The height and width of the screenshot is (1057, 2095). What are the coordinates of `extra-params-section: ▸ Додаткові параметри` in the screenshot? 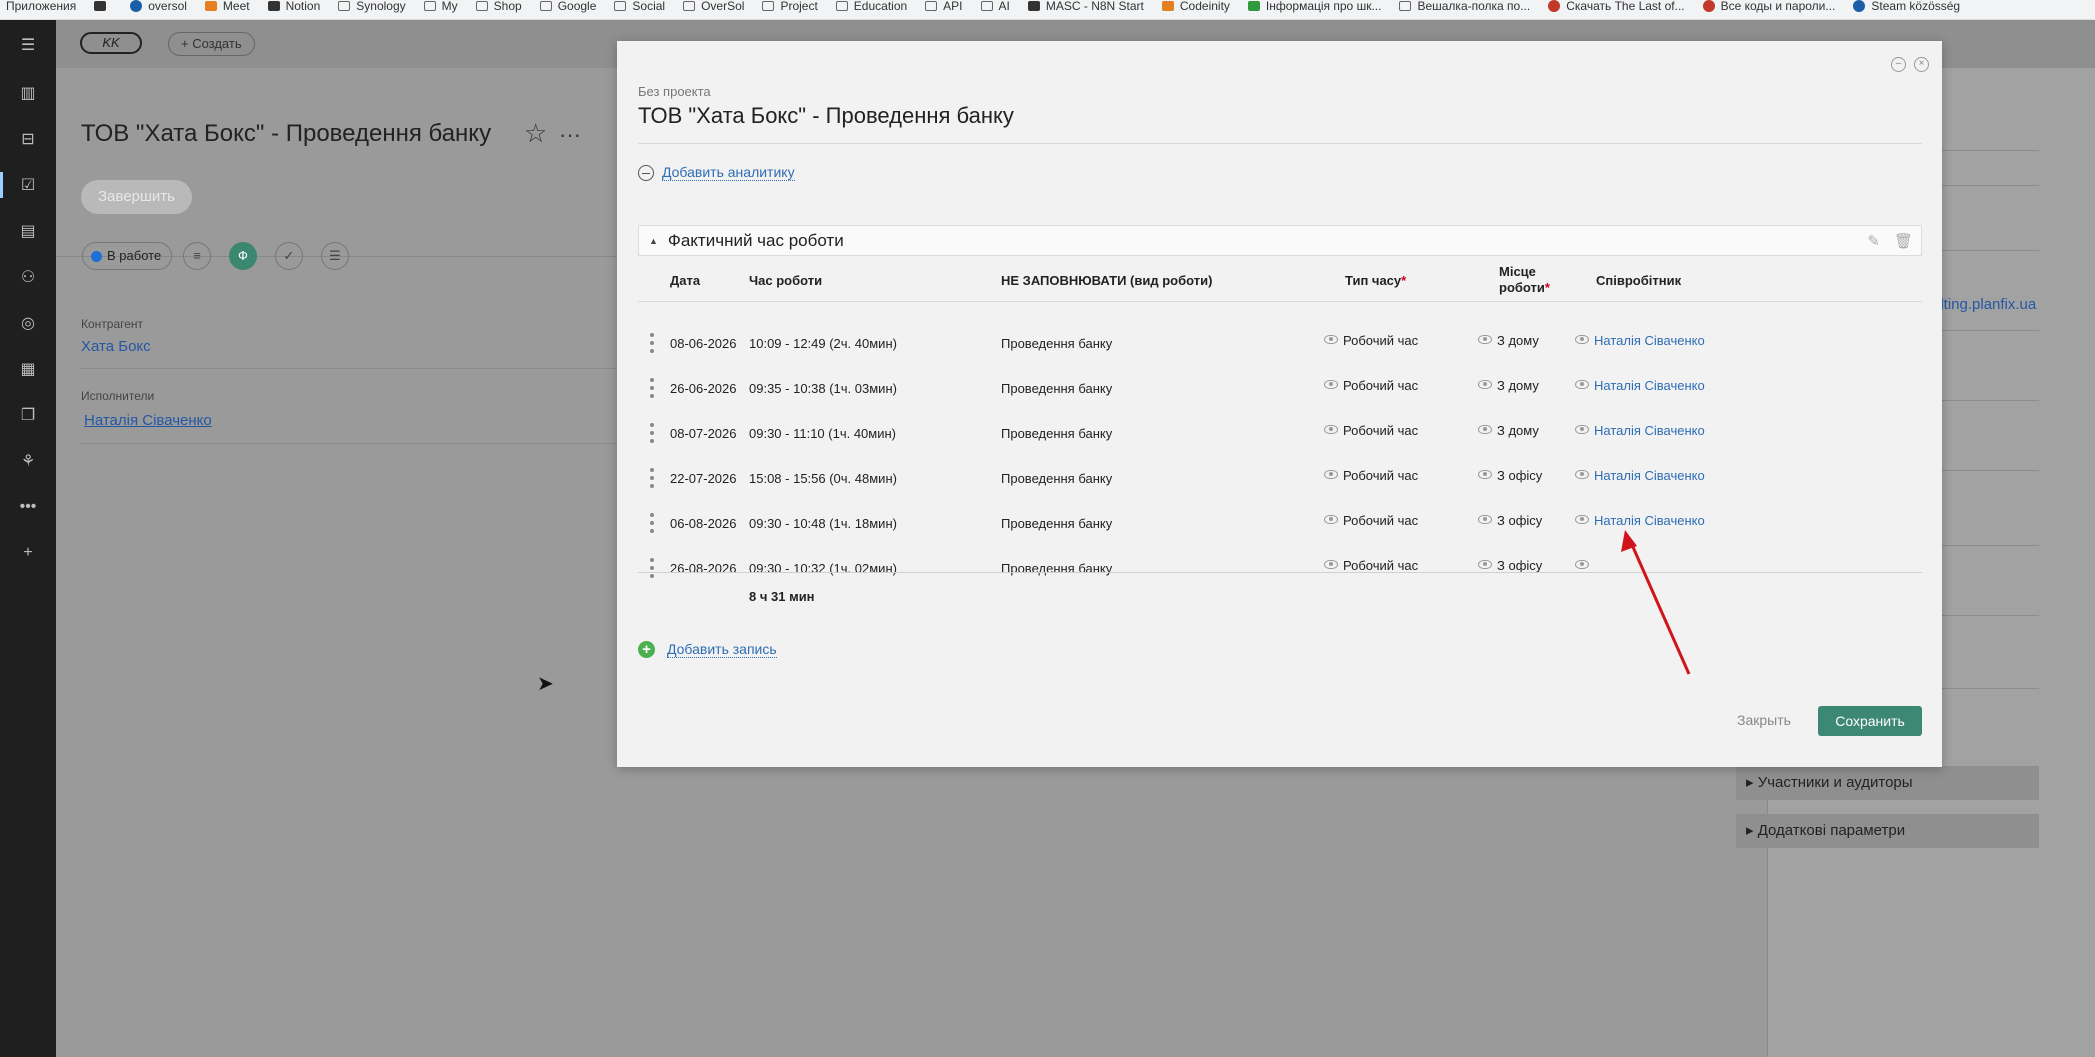 It's located at (1887, 831).